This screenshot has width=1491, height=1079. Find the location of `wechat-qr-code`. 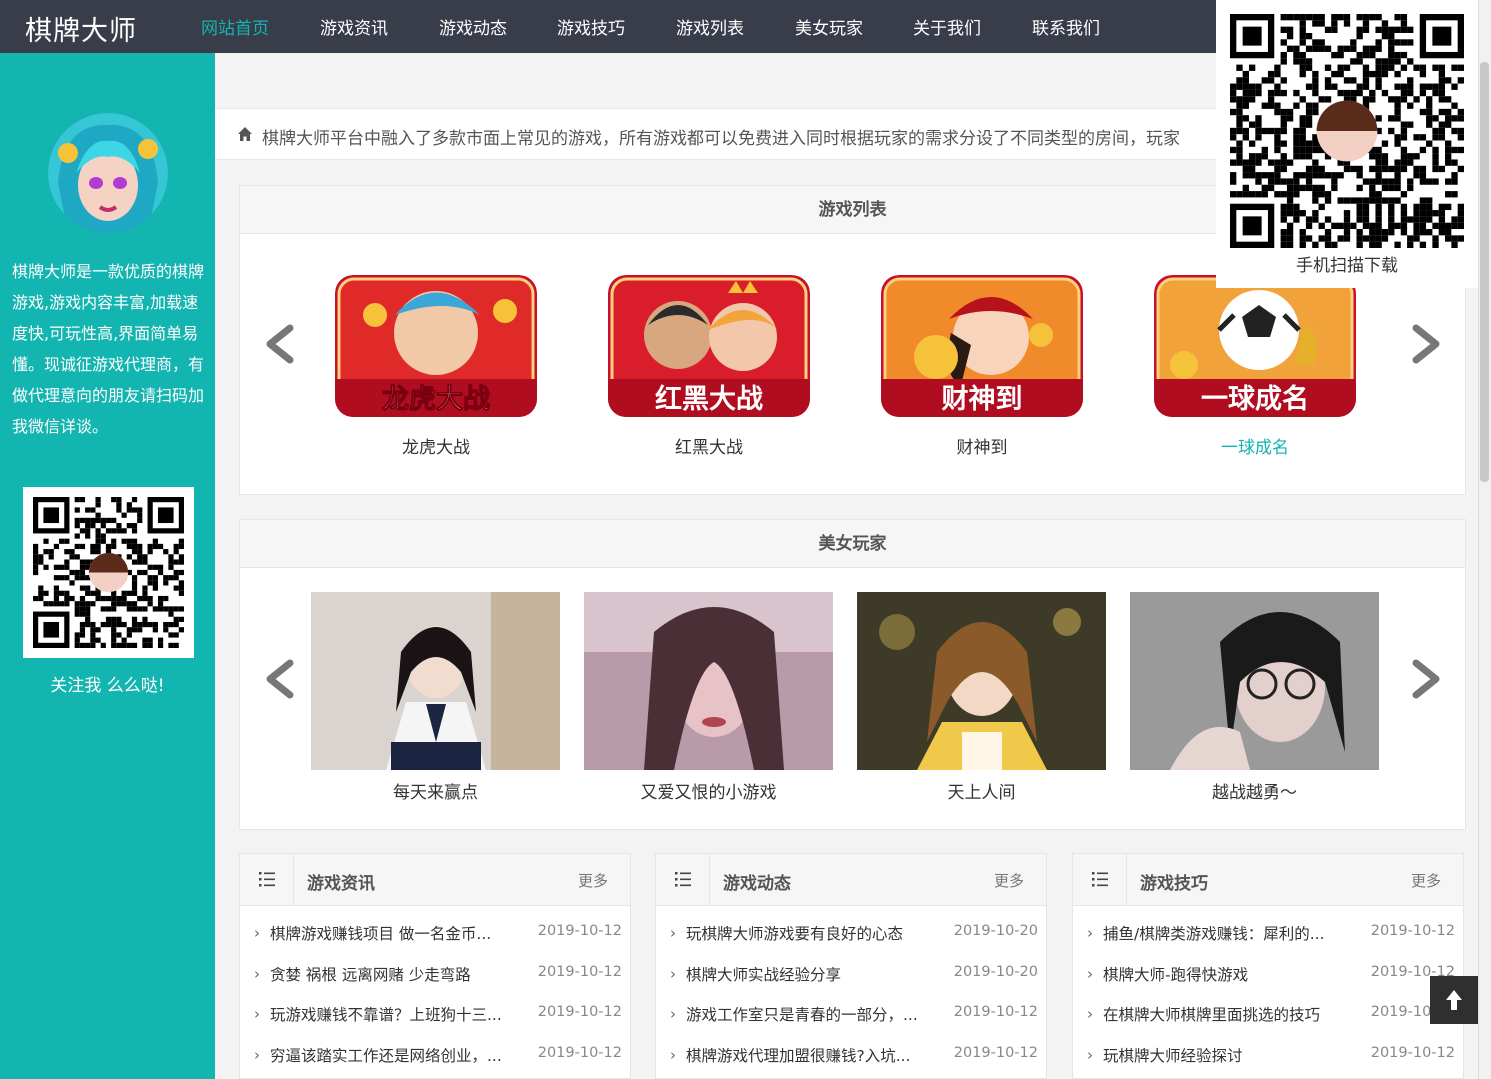

wechat-qr-code is located at coordinates (108, 572).